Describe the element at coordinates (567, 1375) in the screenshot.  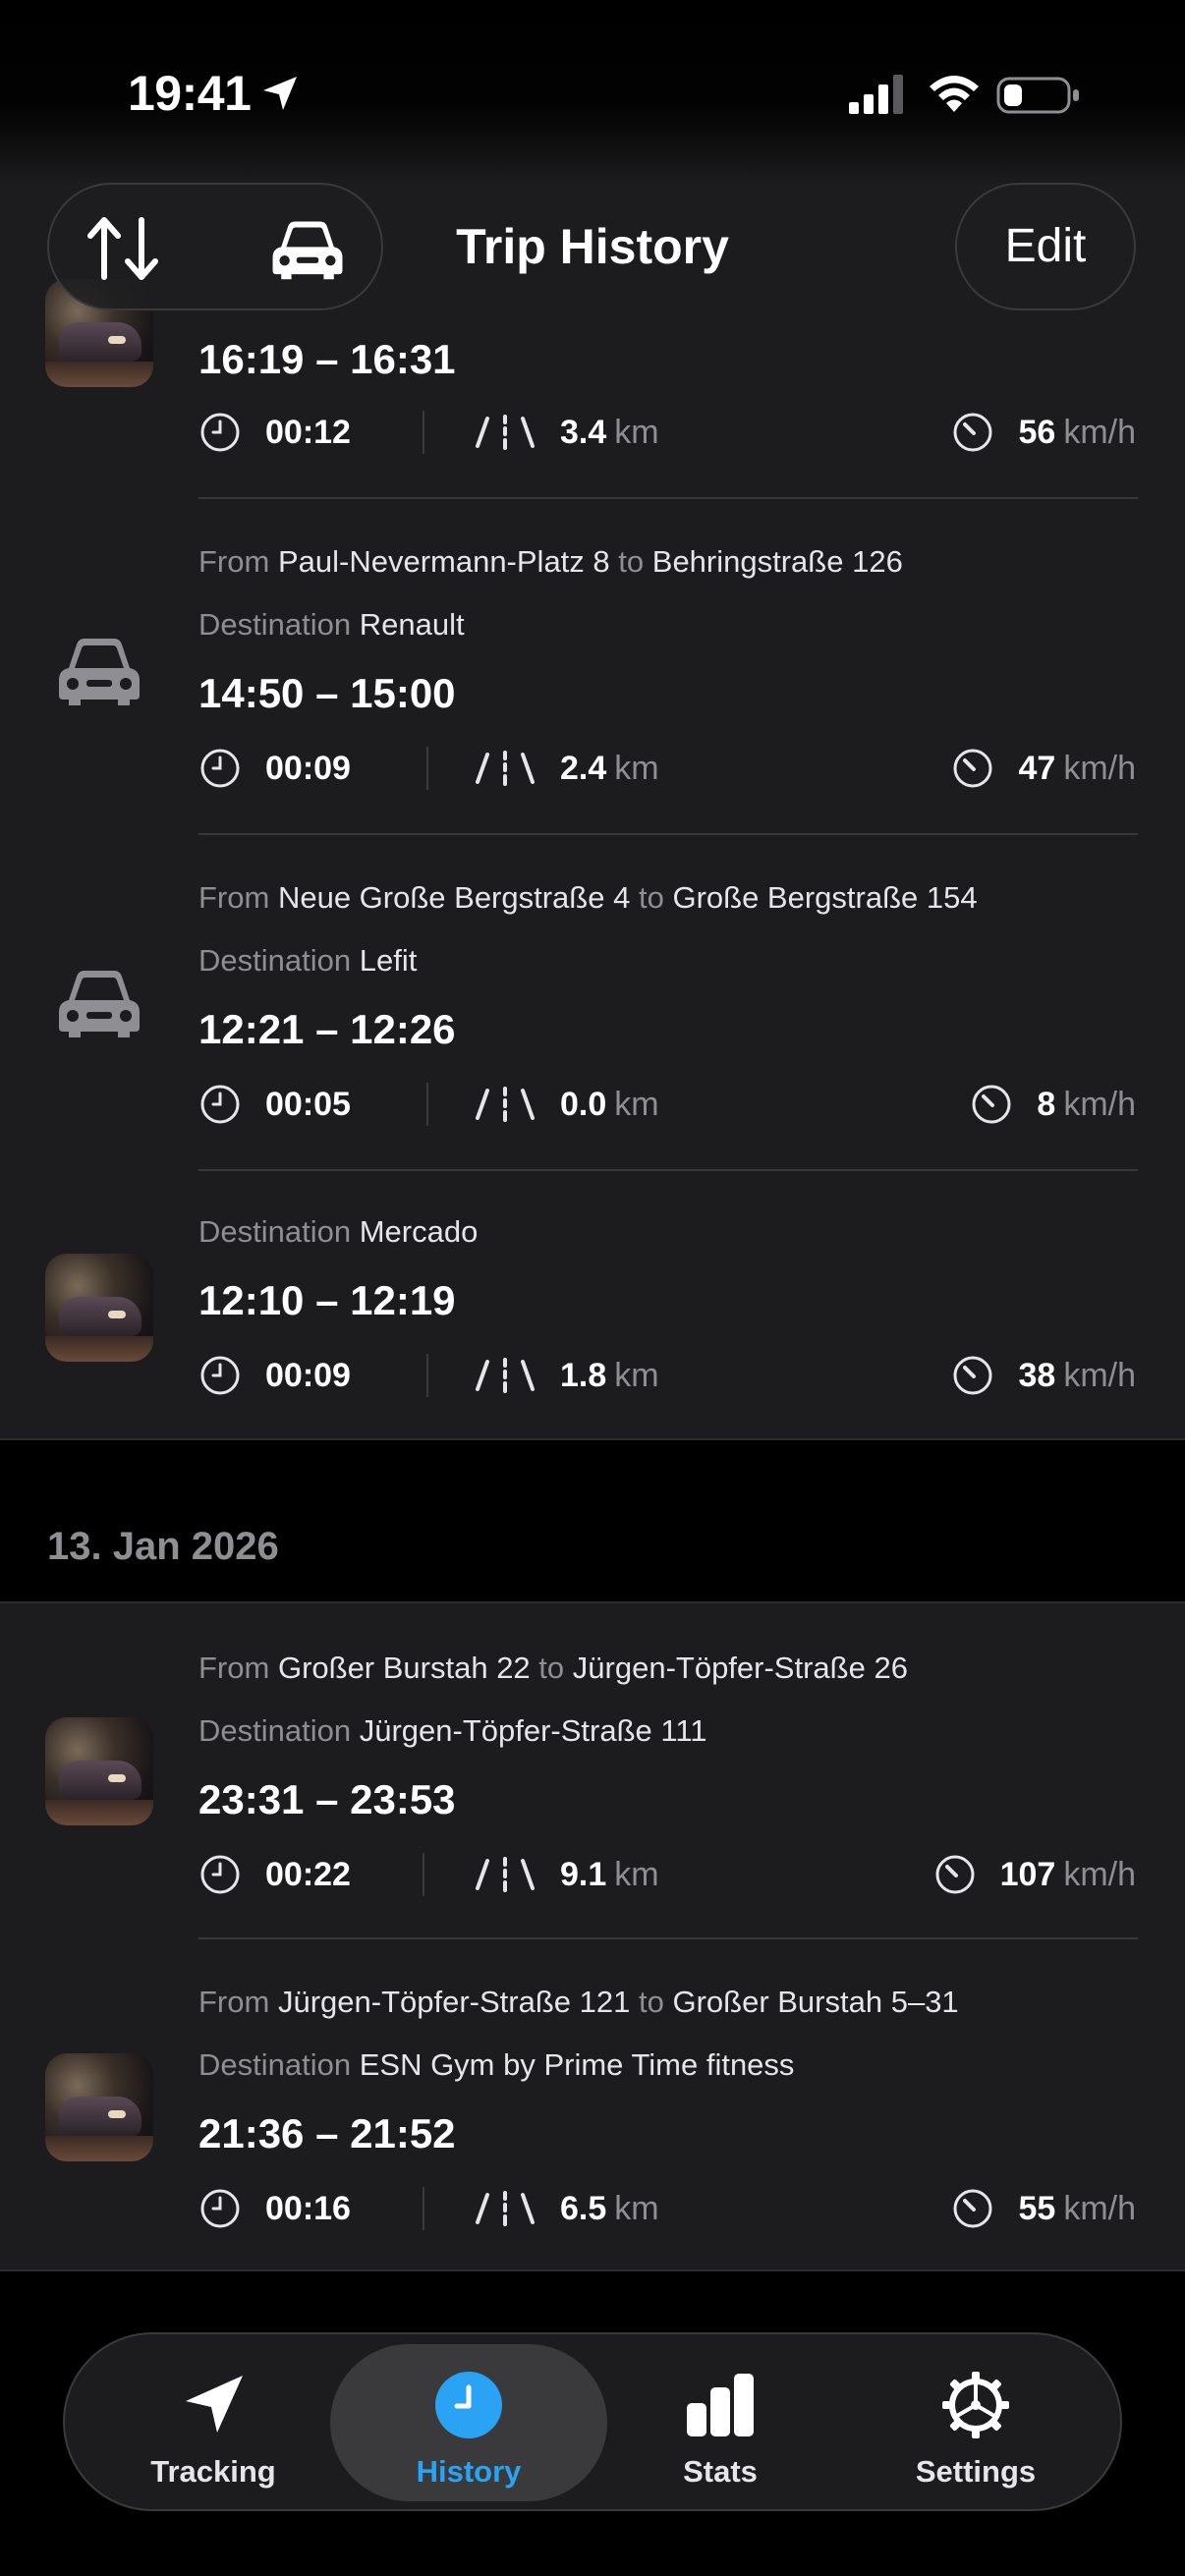
I see `distance-stat: 1.8 km` at that location.